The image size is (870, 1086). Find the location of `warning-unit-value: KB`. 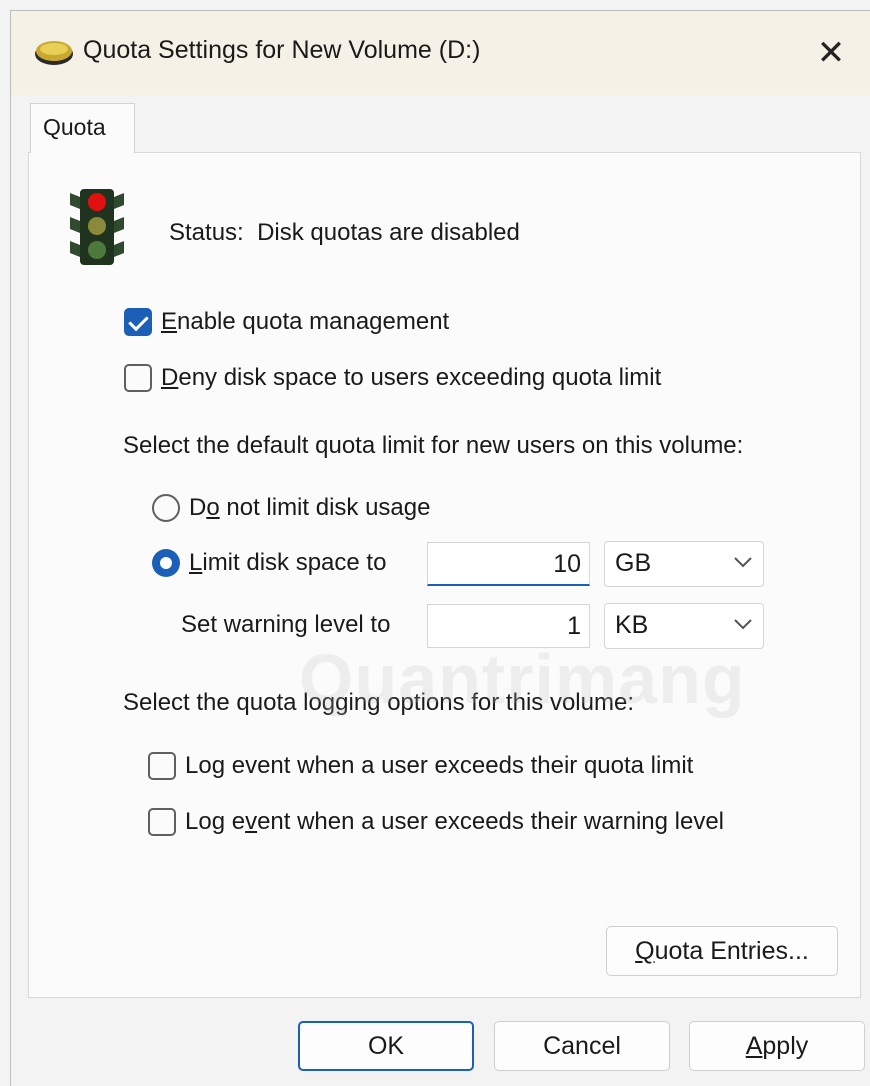

warning-unit-value: KB is located at coordinates (632, 625).